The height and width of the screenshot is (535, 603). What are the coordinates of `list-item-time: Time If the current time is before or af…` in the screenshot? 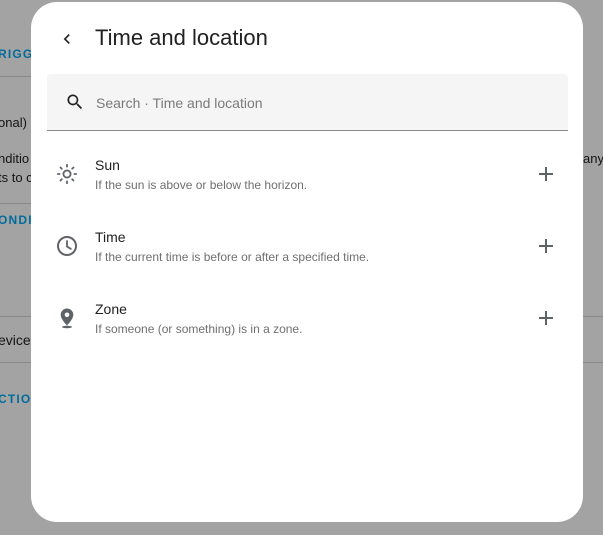 It's located at (307, 246).